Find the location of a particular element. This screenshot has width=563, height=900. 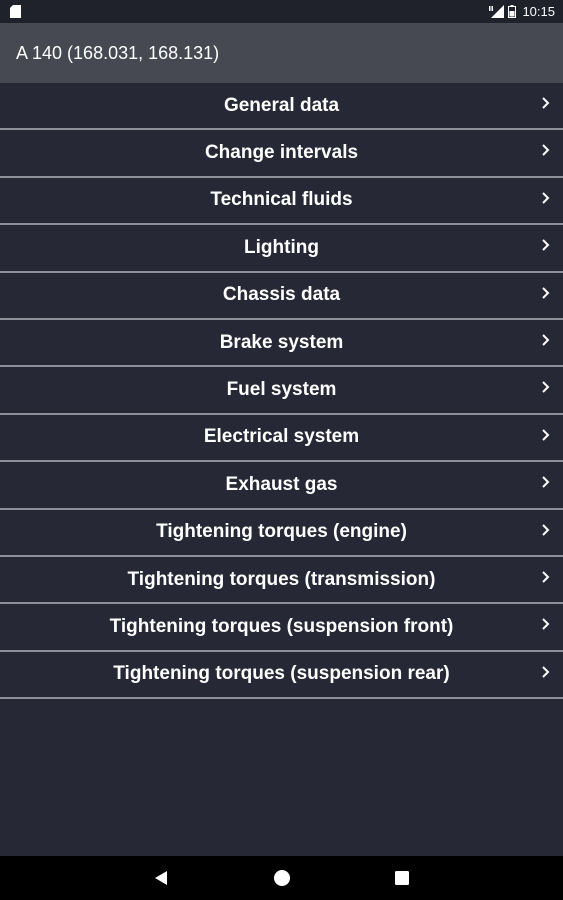

menu-item-label: General data is located at coordinates (281, 105).